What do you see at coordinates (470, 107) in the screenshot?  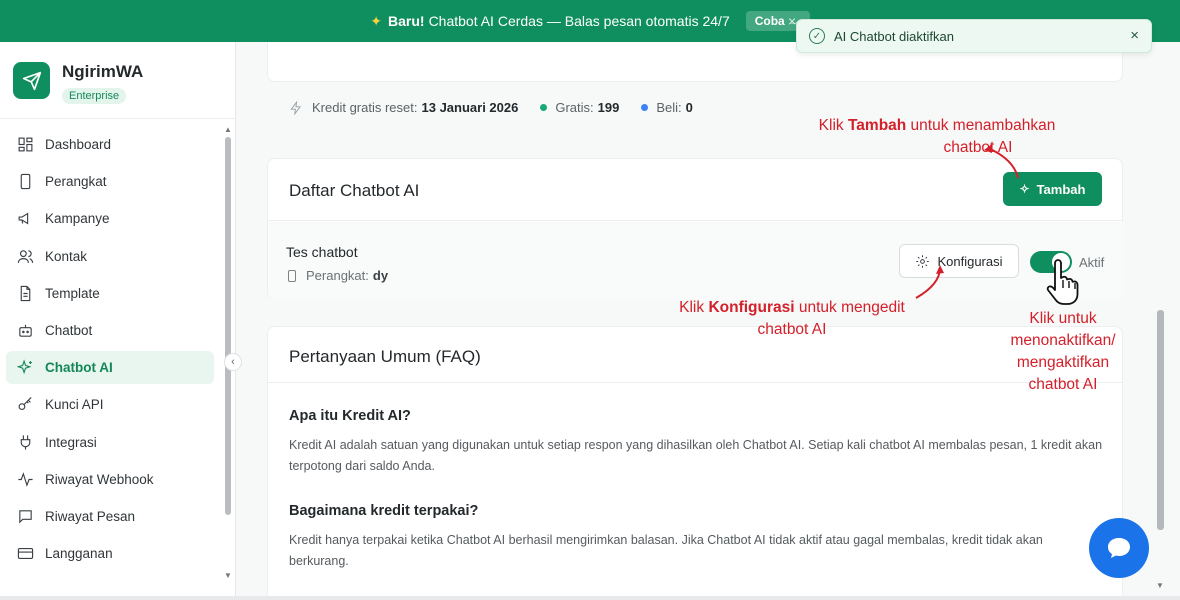 I see `reset-date: 13 Januari 2026` at bounding box center [470, 107].